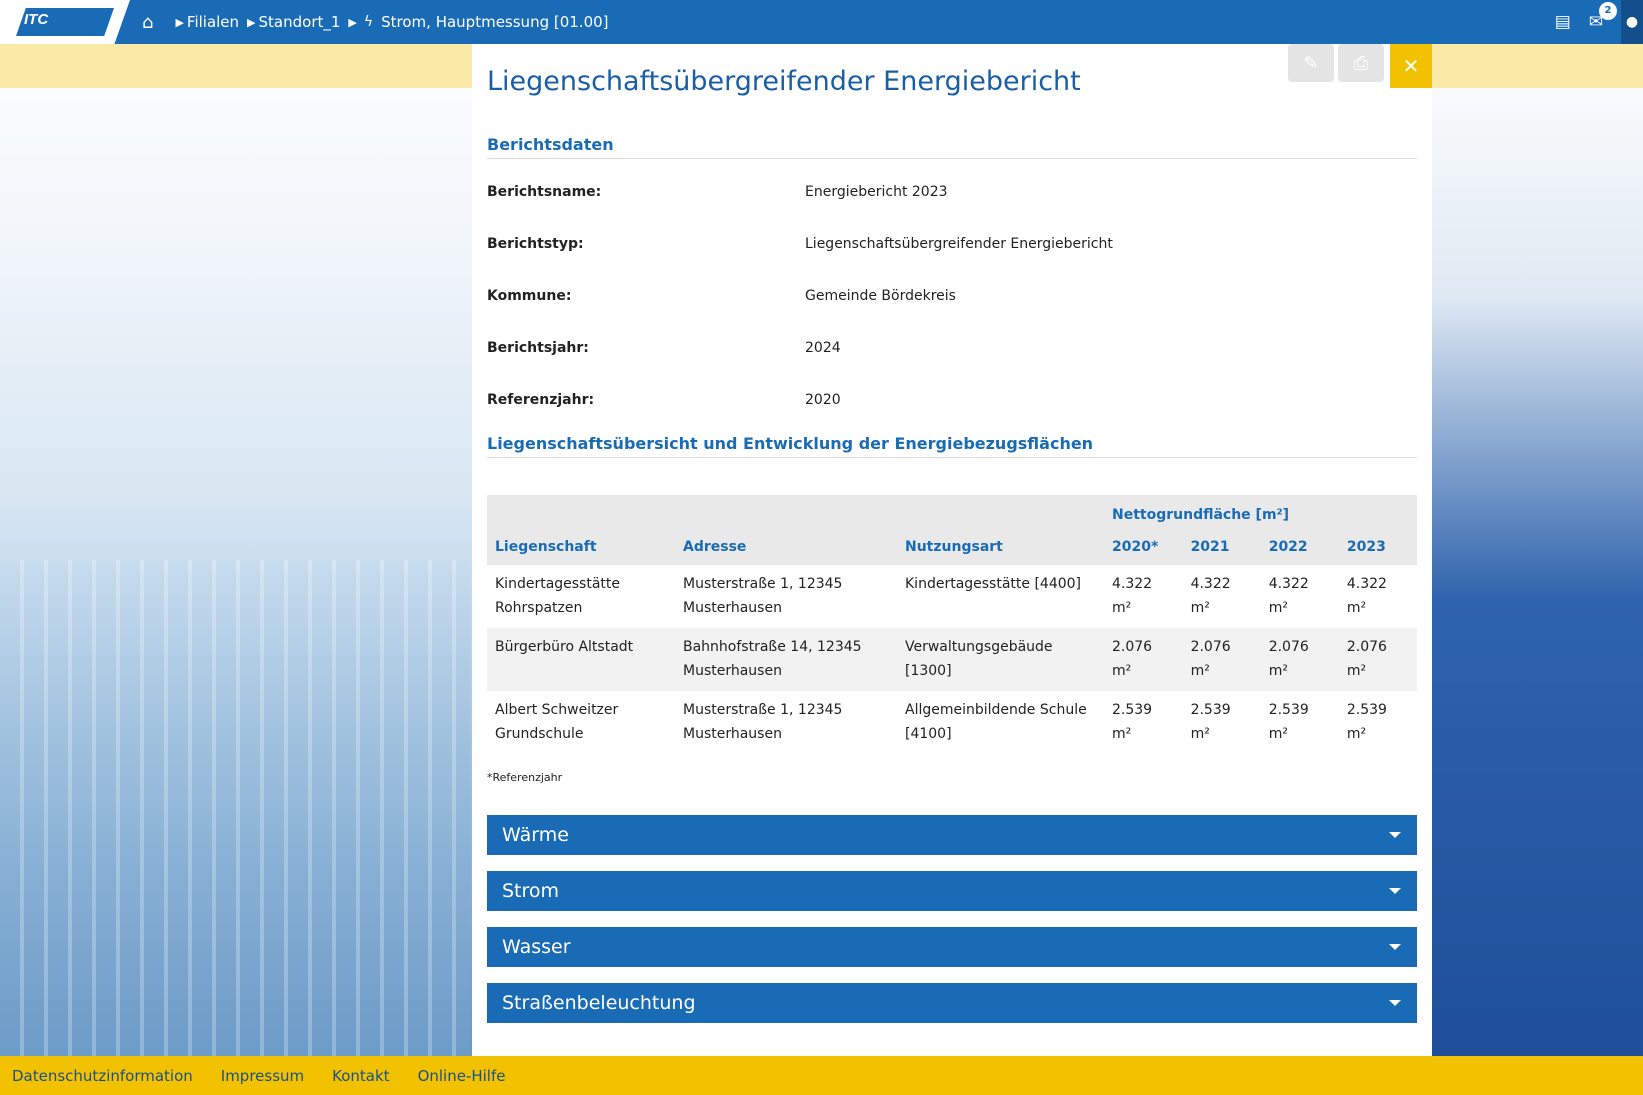  I want to click on edit-icon: ✎, so click(1311, 63).